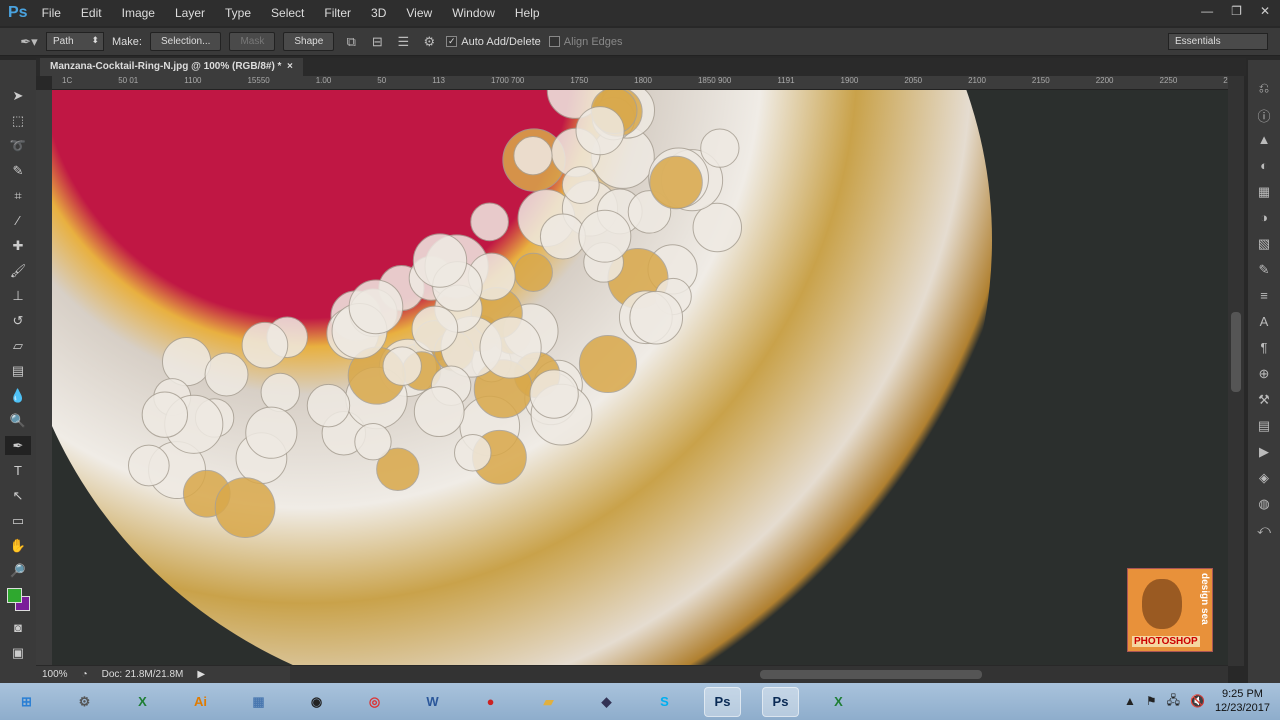 The image size is (1280, 720). What do you see at coordinates (238, 13) in the screenshot?
I see `menu-type: Type` at bounding box center [238, 13].